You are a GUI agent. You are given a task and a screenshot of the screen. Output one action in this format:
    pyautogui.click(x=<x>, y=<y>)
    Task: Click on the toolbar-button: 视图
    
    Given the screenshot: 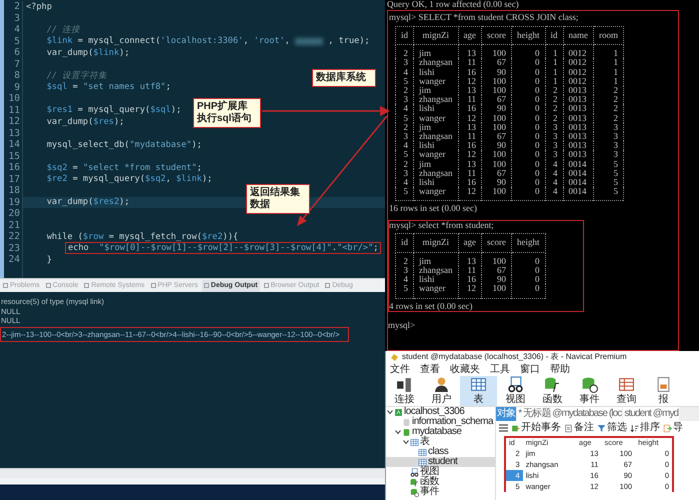 What is the action you would take?
    pyautogui.click(x=515, y=391)
    